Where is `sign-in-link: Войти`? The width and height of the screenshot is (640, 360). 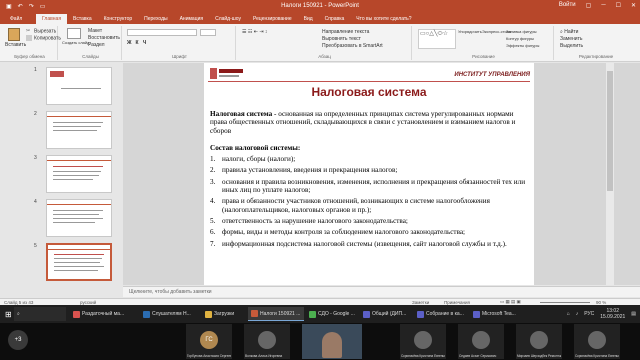 sign-in-link: Войти is located at coordinates (567, 5).